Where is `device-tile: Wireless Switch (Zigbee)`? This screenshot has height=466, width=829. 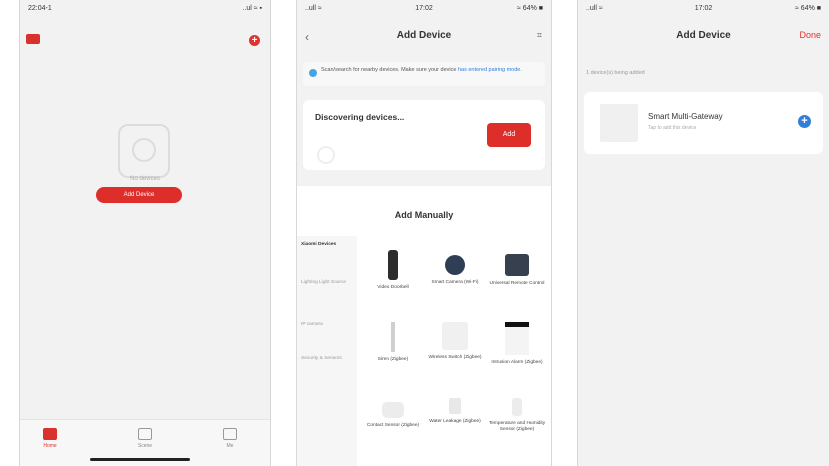
device-tile: Wireless Switch (Zigbee) is located at coordinates (455, 341).